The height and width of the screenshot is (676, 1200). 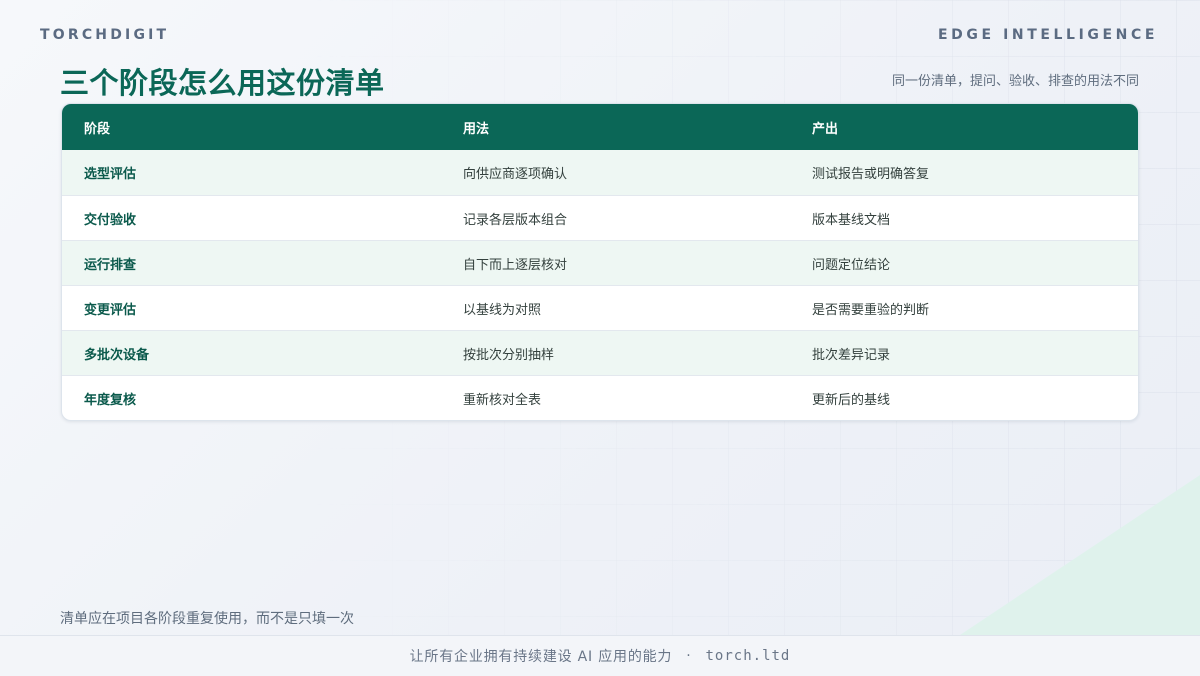 What do you see at coordinates (476, 129) in the screenshot?
I see `column-header-usage: 用法` at bounding box center [476, 129].